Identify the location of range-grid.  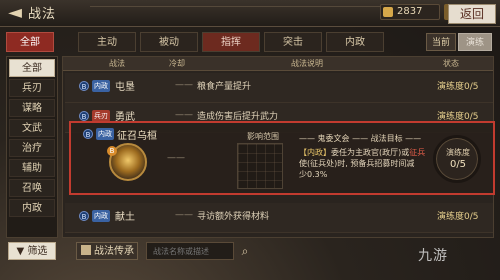
(260, 166).